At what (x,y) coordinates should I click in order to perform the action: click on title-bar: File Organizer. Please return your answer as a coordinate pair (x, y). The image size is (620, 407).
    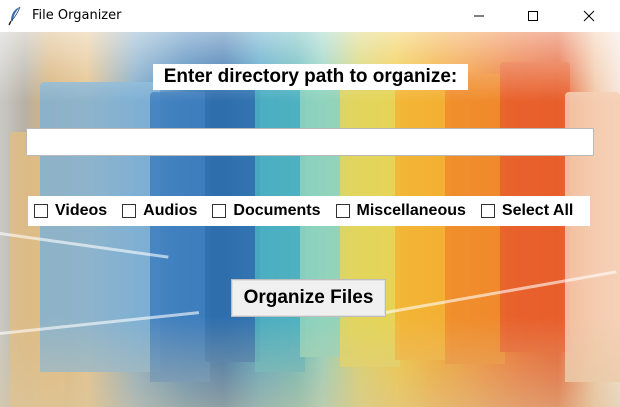
    Looking at the image, I should click on (310, 16).